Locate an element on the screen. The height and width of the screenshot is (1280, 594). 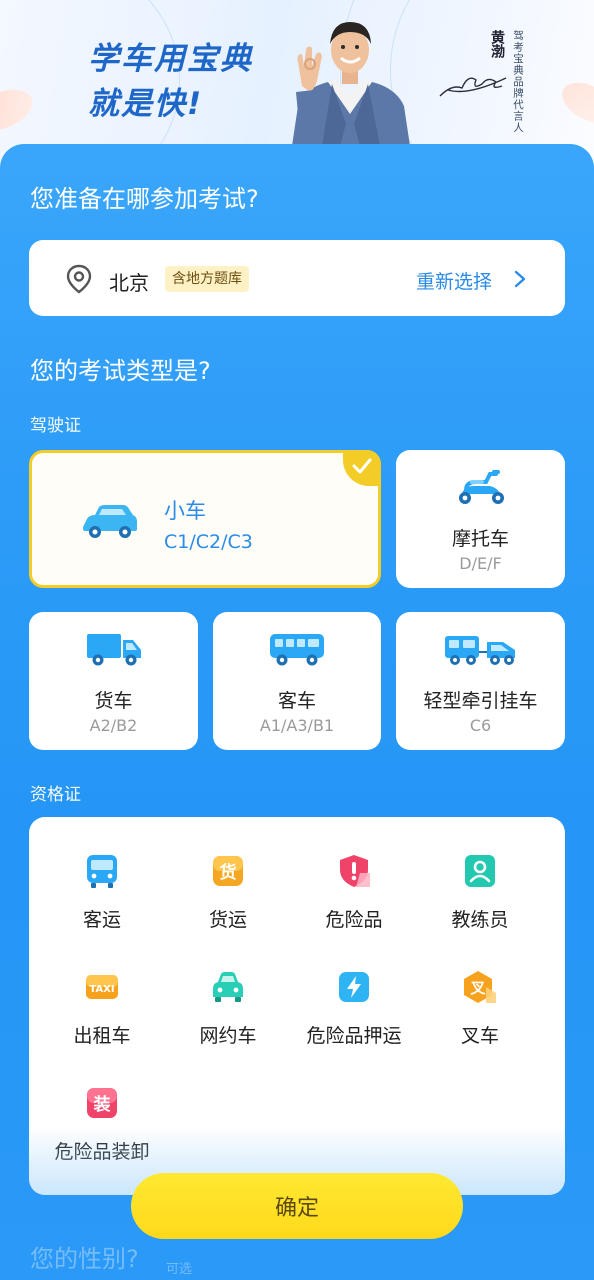
vehicle-license-code: A2/B2 is located at coordinates (113, 725).